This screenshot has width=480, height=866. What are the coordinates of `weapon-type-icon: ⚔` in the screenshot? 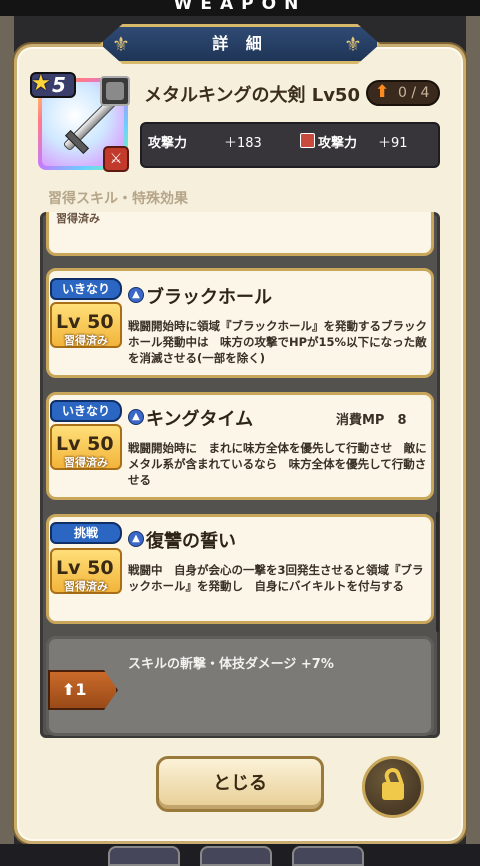 It's located at (116, 159).